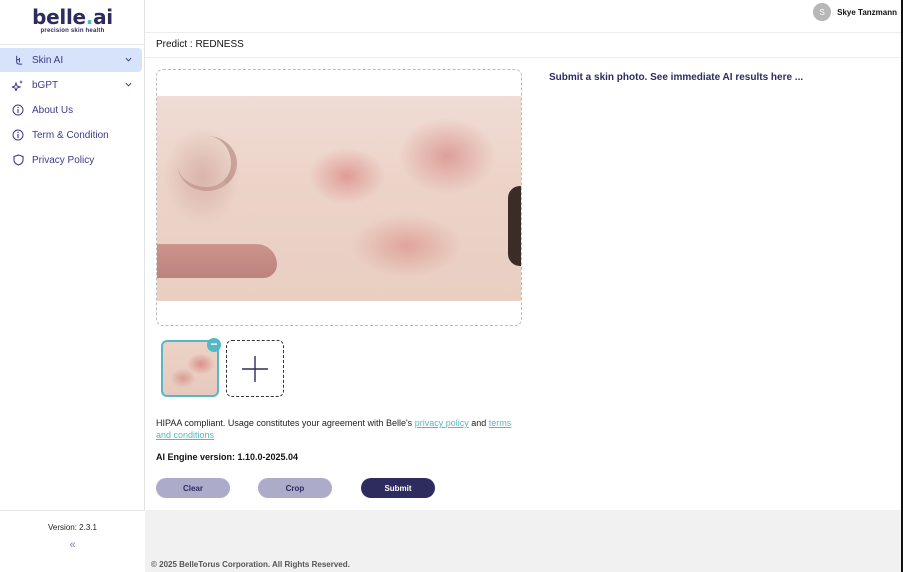 Image resolution: width=903 pixels, height=572 pixels. What do you see at coordinates (72, 44) in the screenshot?
I see `logo-divider` at bounding box center [72, 44].